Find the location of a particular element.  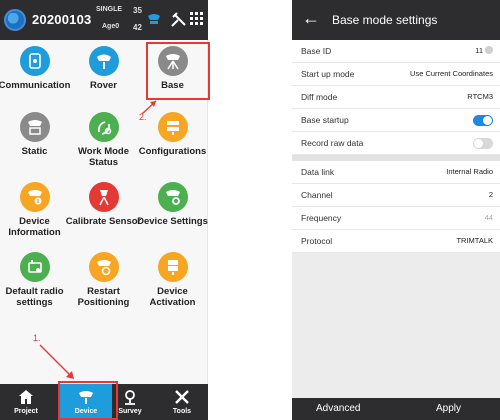

setting-value: Internal Radio is located at coordinates (469, 171).